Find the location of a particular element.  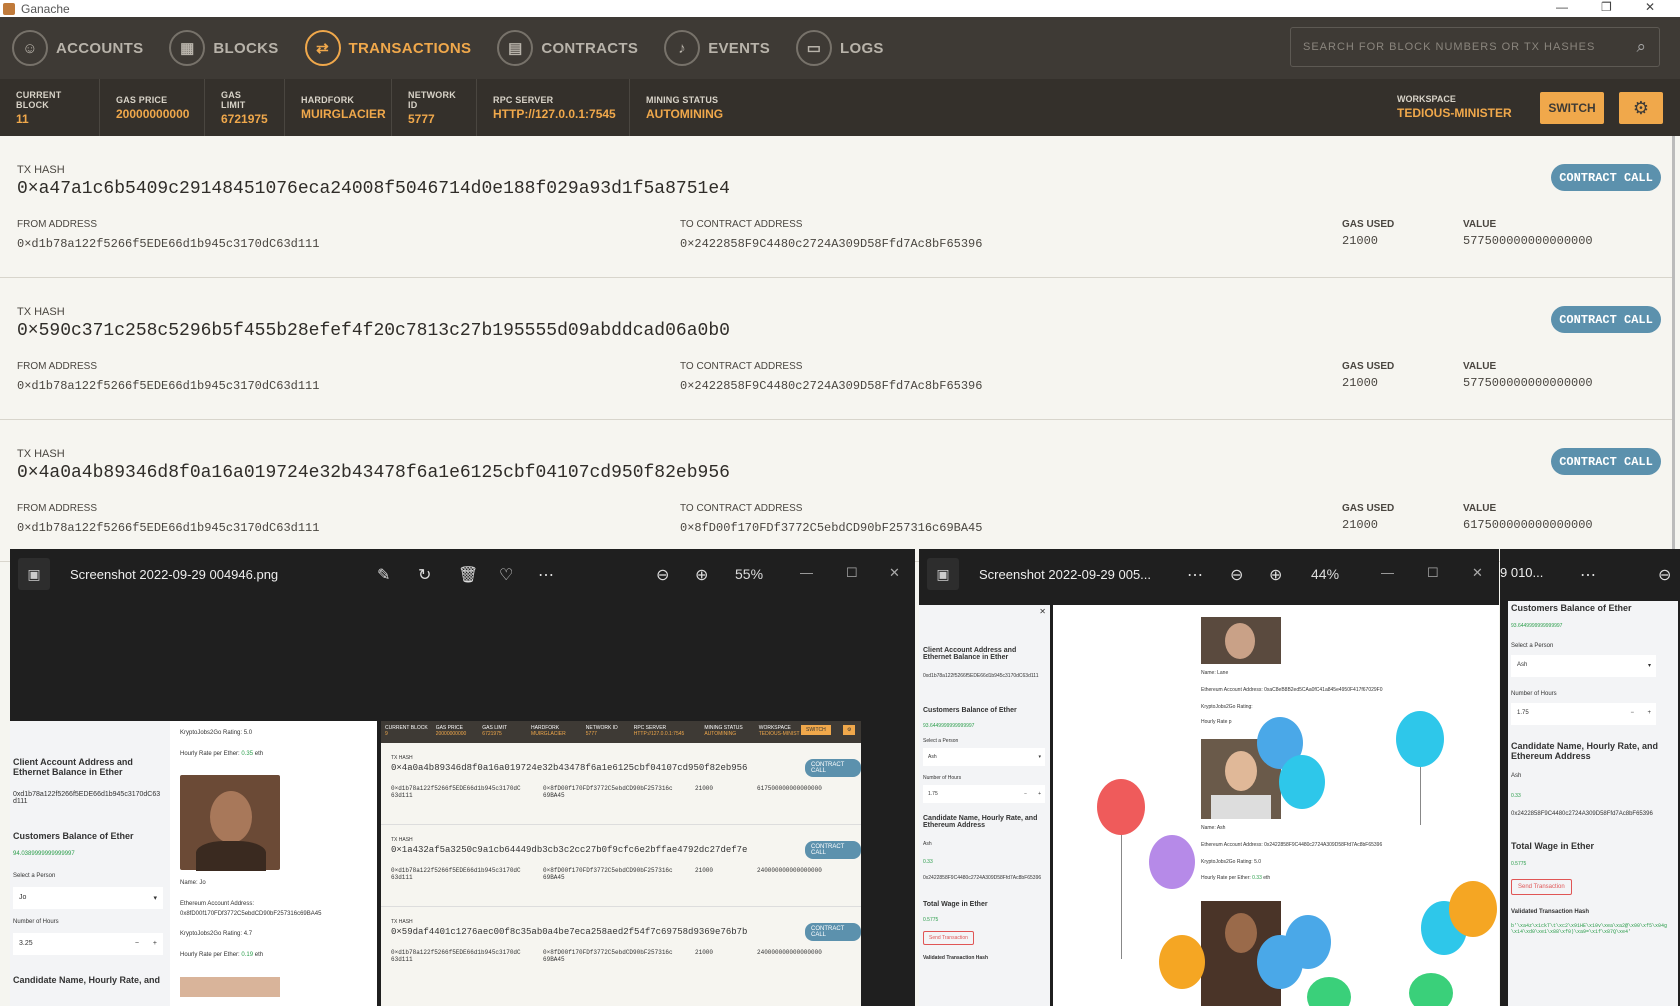

mini-stat: GAS PRICE 20000000000 is located at coordinates (451, 732).